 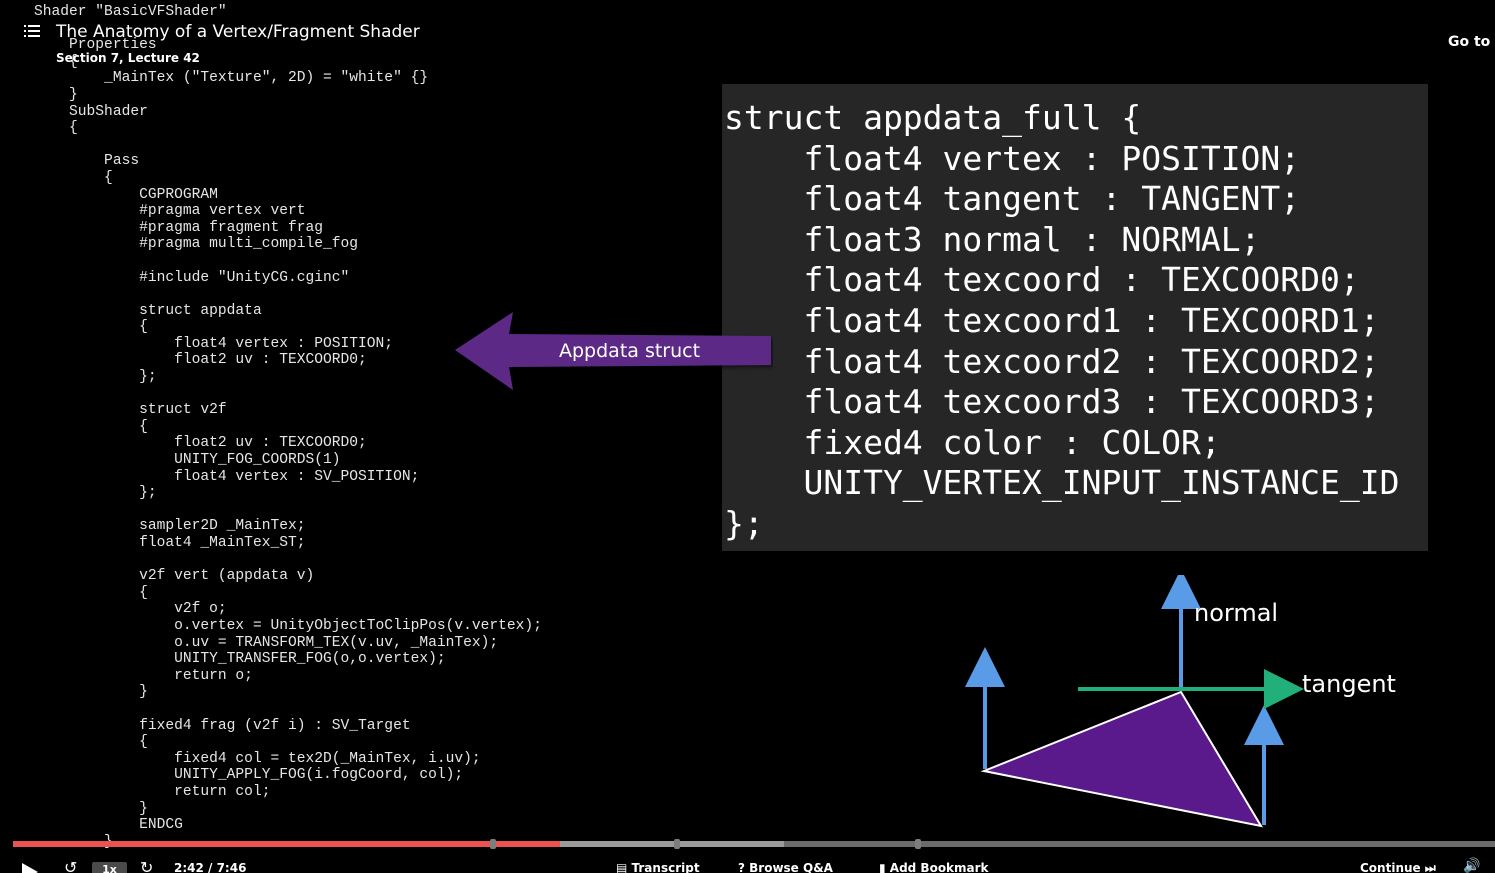 What do you see at coordinates (1122, 759) in the screenshot?
I see `triangle-face` at bounding box center [1122, 759].